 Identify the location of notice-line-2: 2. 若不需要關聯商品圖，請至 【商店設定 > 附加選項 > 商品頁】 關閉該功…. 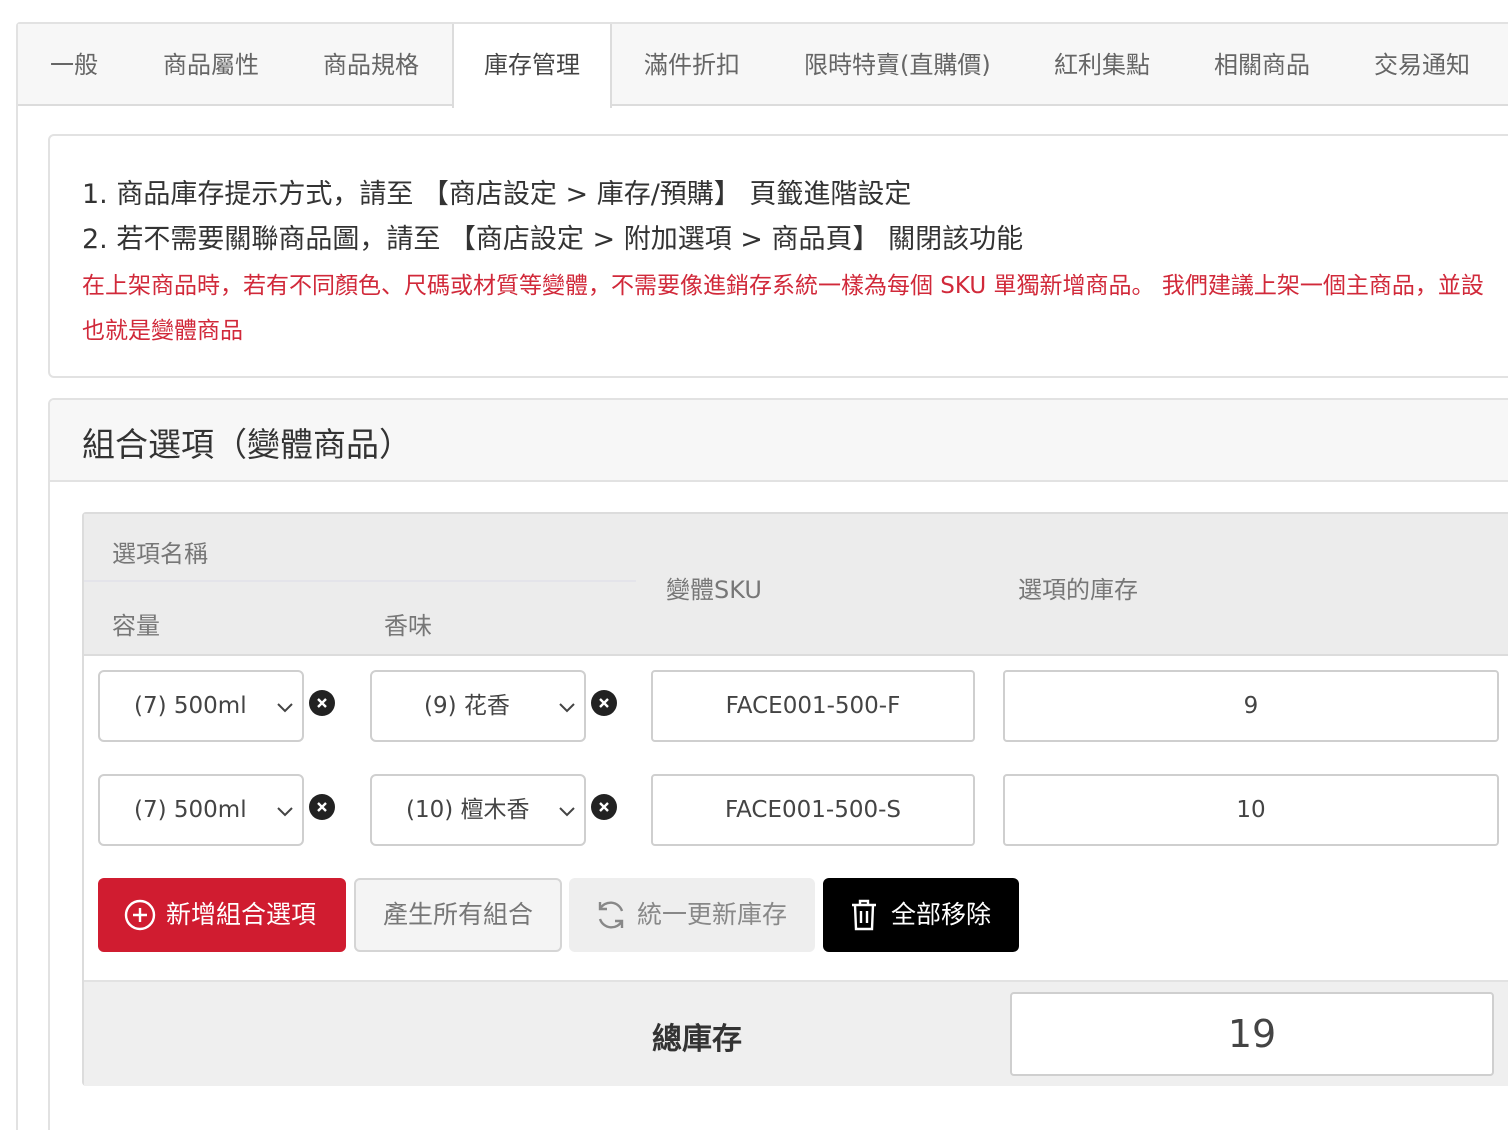
(553, 239).